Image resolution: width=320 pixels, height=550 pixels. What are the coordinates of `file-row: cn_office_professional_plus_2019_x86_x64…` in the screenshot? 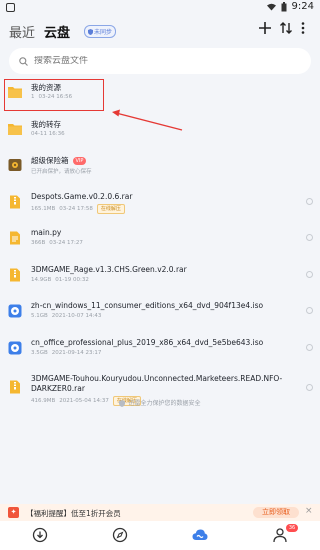 It's located at (160, 350).